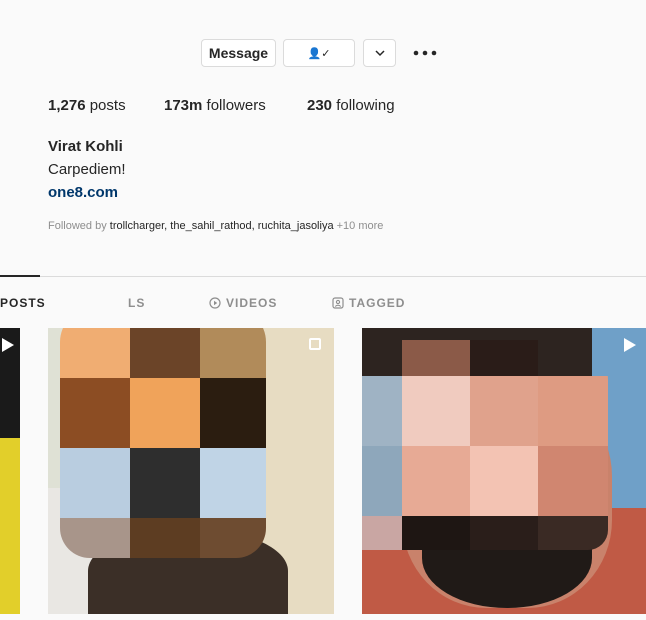 The width and height of the screenshot is (646, 620). I want to click on following-button: 👤✓, so click(319, 53).